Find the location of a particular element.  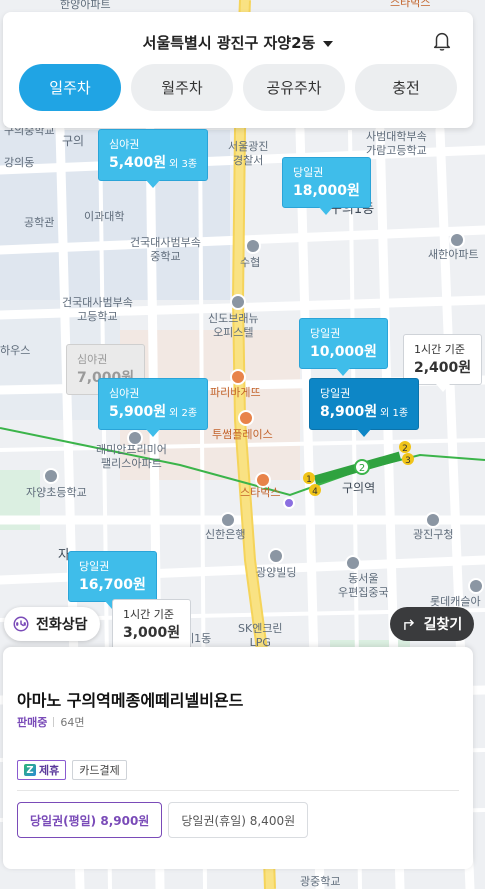

poi-gwangyang: 광양빌딩 is located at coordinates (276, 572).